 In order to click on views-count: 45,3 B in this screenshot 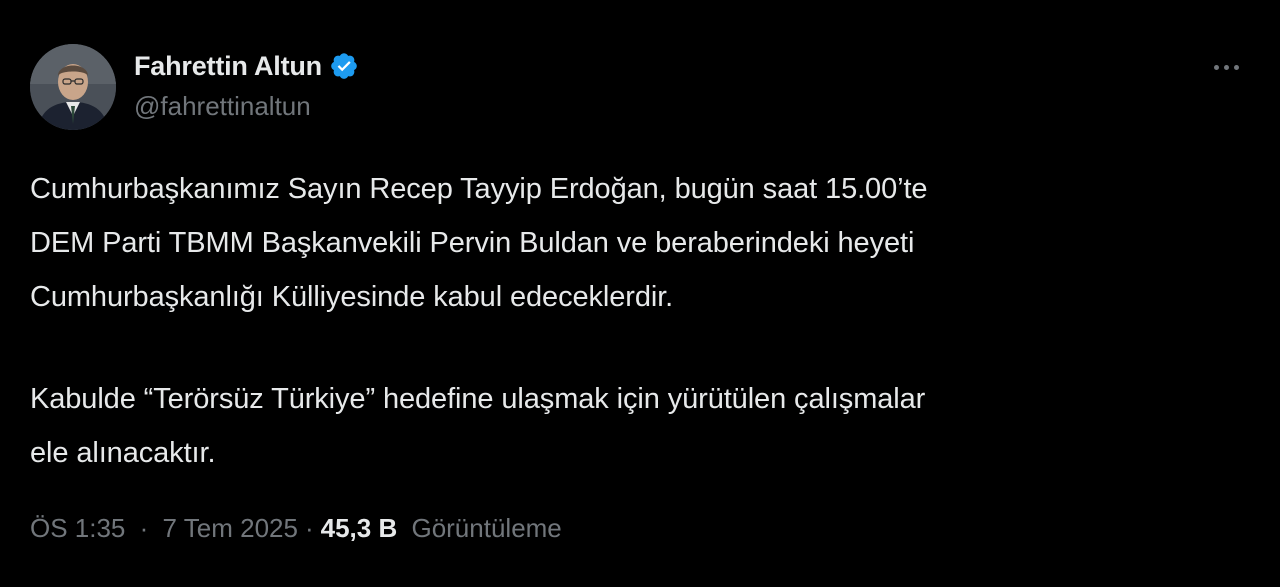, I will do `click(359, 527)`.